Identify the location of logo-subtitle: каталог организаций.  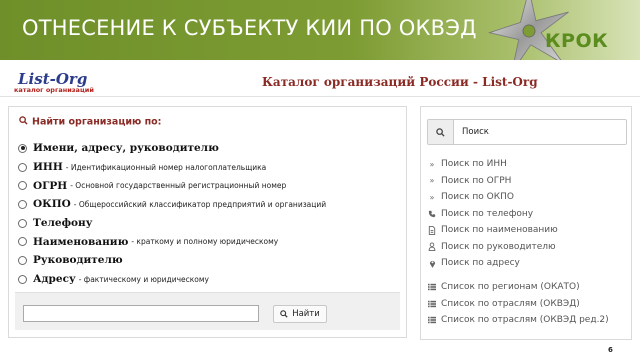
(54, 90).